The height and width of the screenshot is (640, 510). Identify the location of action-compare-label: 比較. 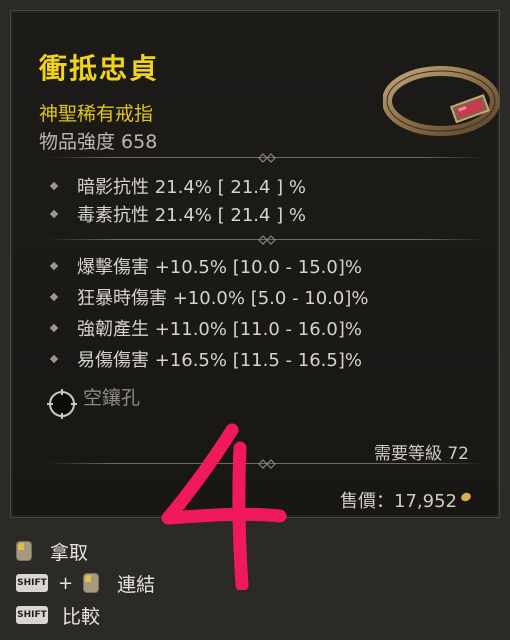
(81, 616).